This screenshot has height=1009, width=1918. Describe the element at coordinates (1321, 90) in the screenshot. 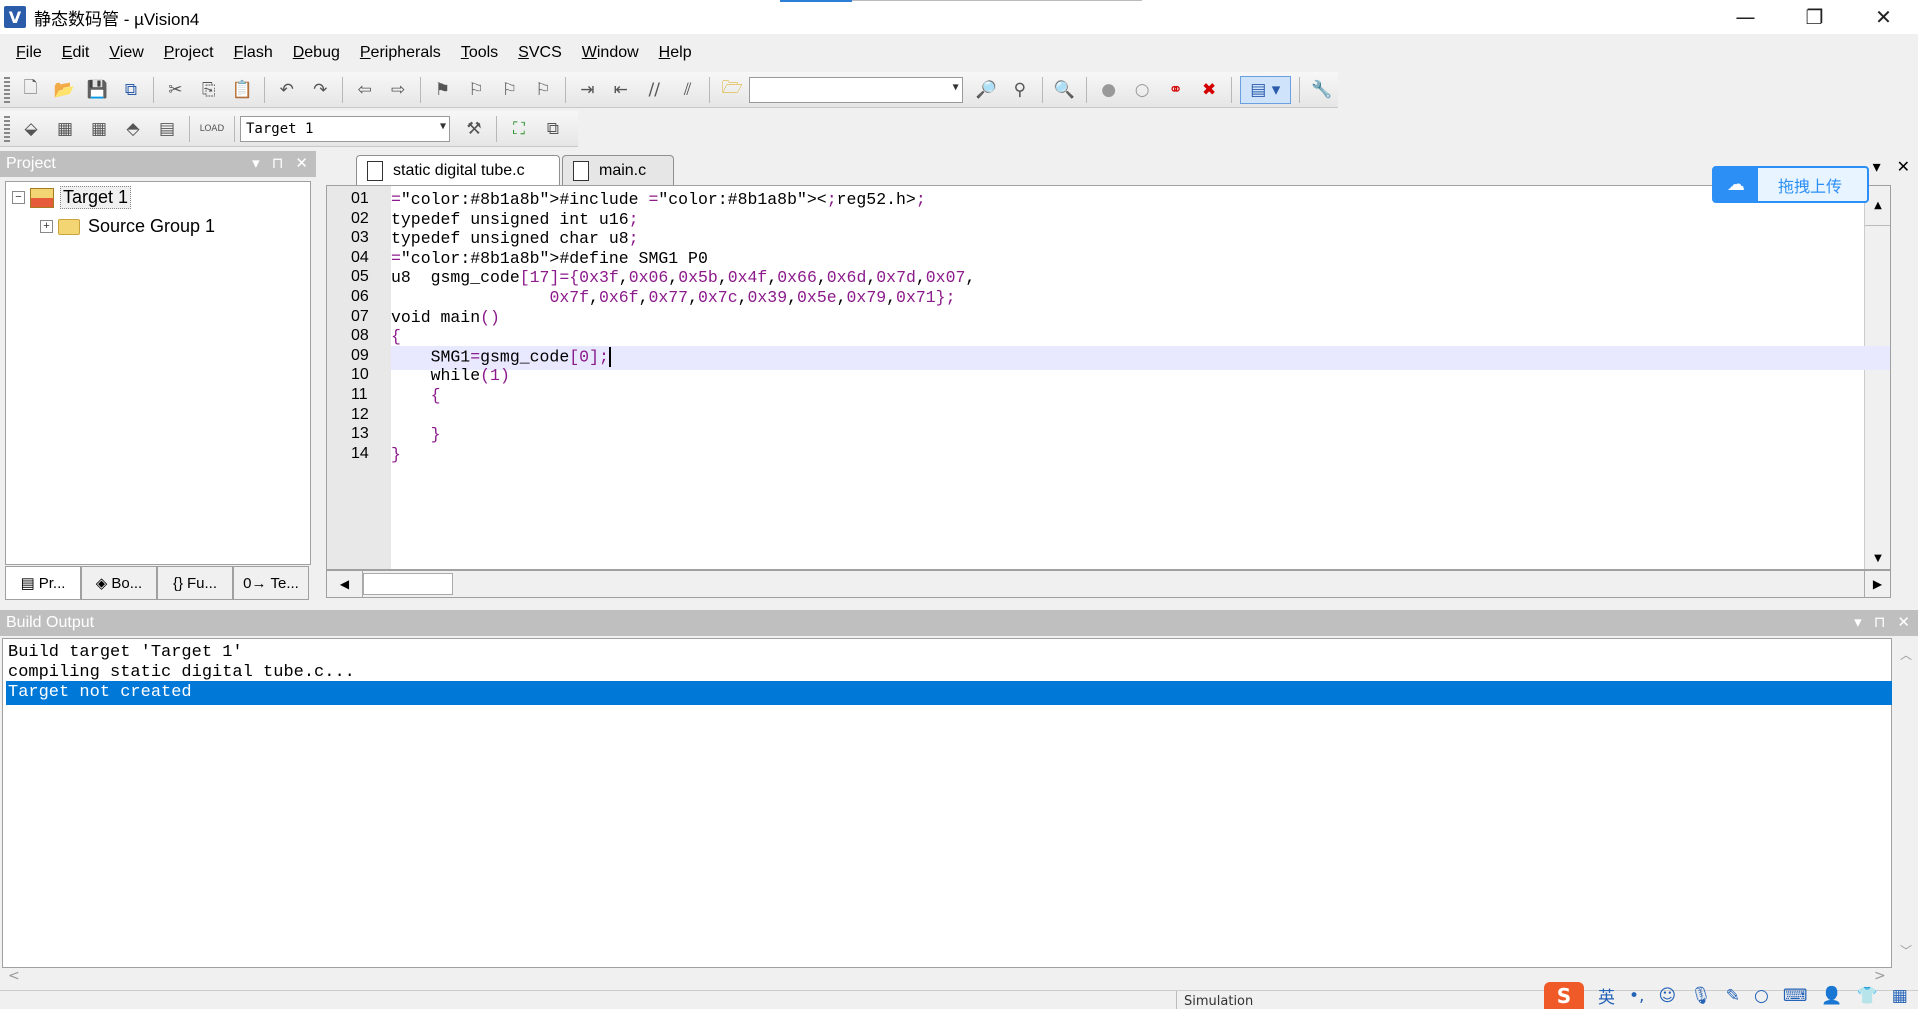

I see `configuration-wrench-icon: 🔧` at that location.